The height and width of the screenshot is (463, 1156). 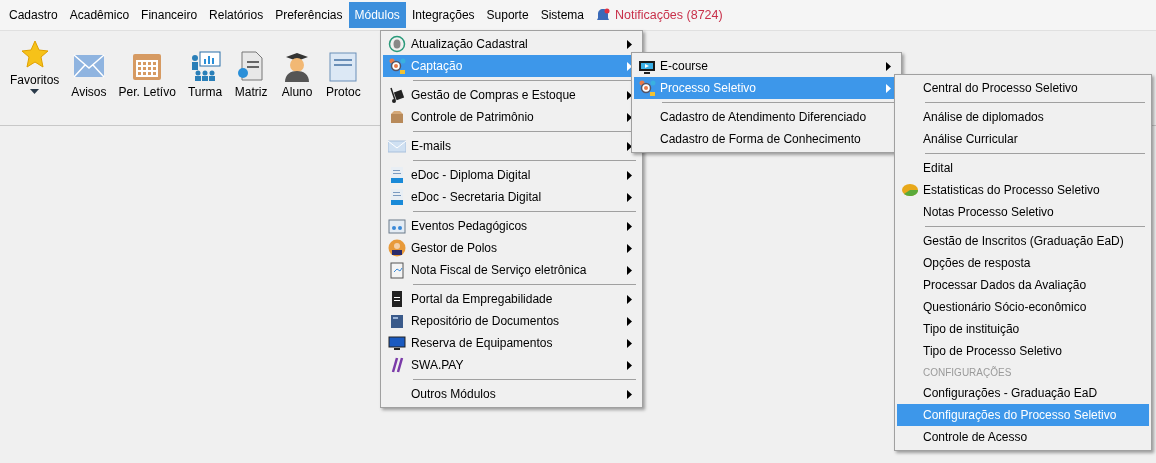 I want to click on menu-item: Reserva de Equipamentos, so click(x=511, y=343).